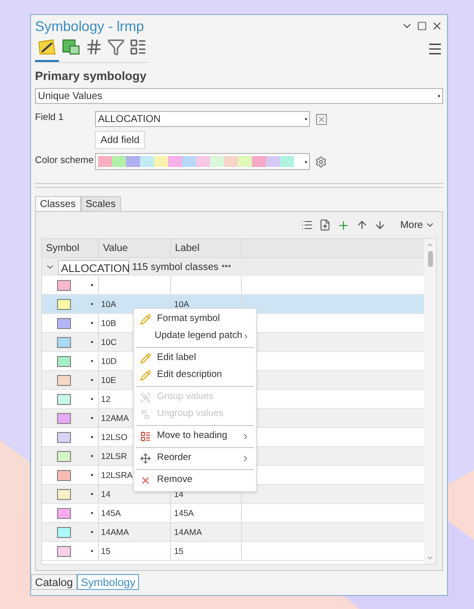 The image size is (474, 609). What do you see at coordinates (435, 49) in the screenshot?
I see `menu-icon` at bounding box center [435, 49].